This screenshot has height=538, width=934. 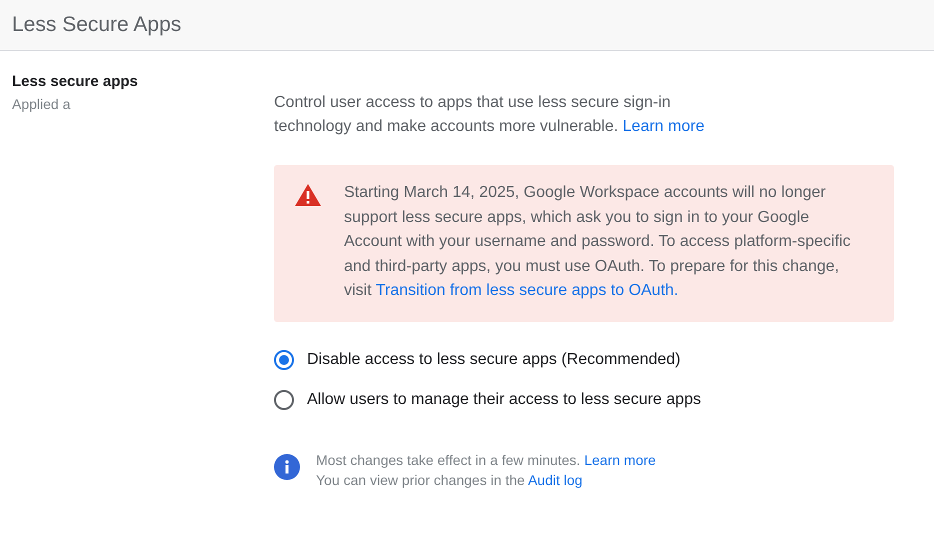 What do you see at coordinates (308, 195) in the screenshot?
I see `warning-icon` at bounding box center [308, 195].